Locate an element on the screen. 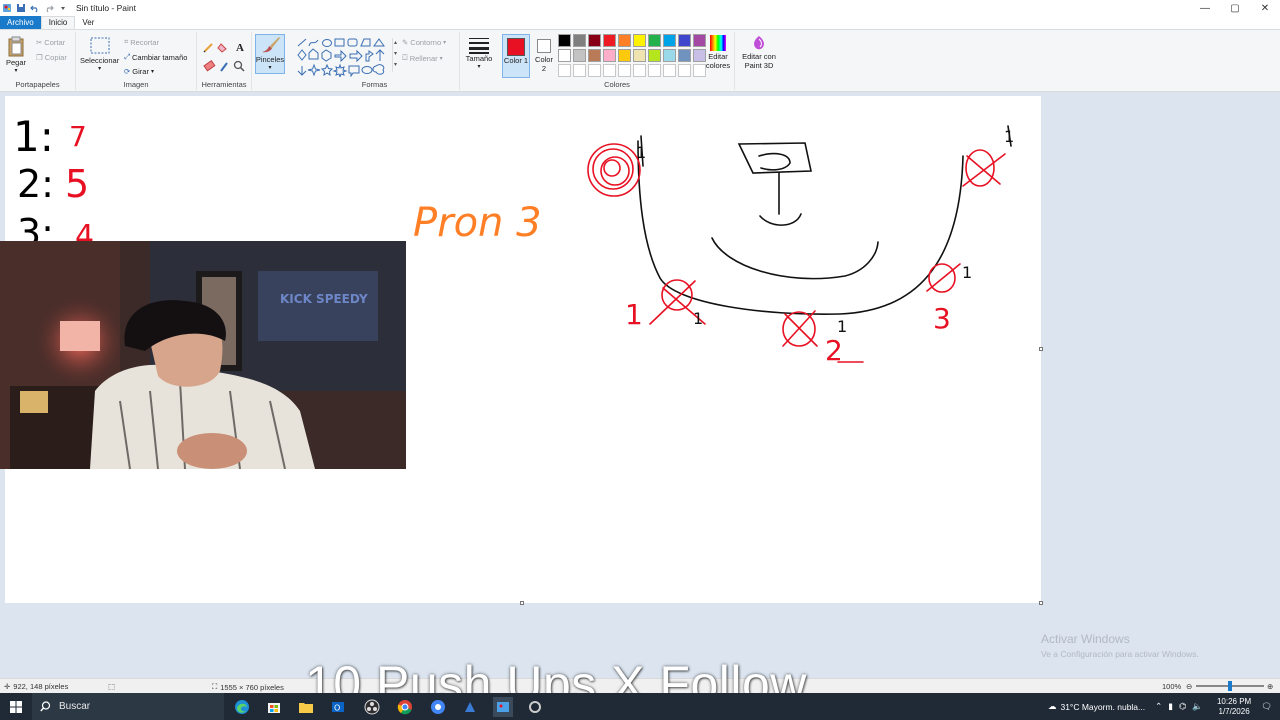 Image resolution: width=1280 pixels, height=720 pixels. chrome-profile-icon is located at coordinates (438, 707).